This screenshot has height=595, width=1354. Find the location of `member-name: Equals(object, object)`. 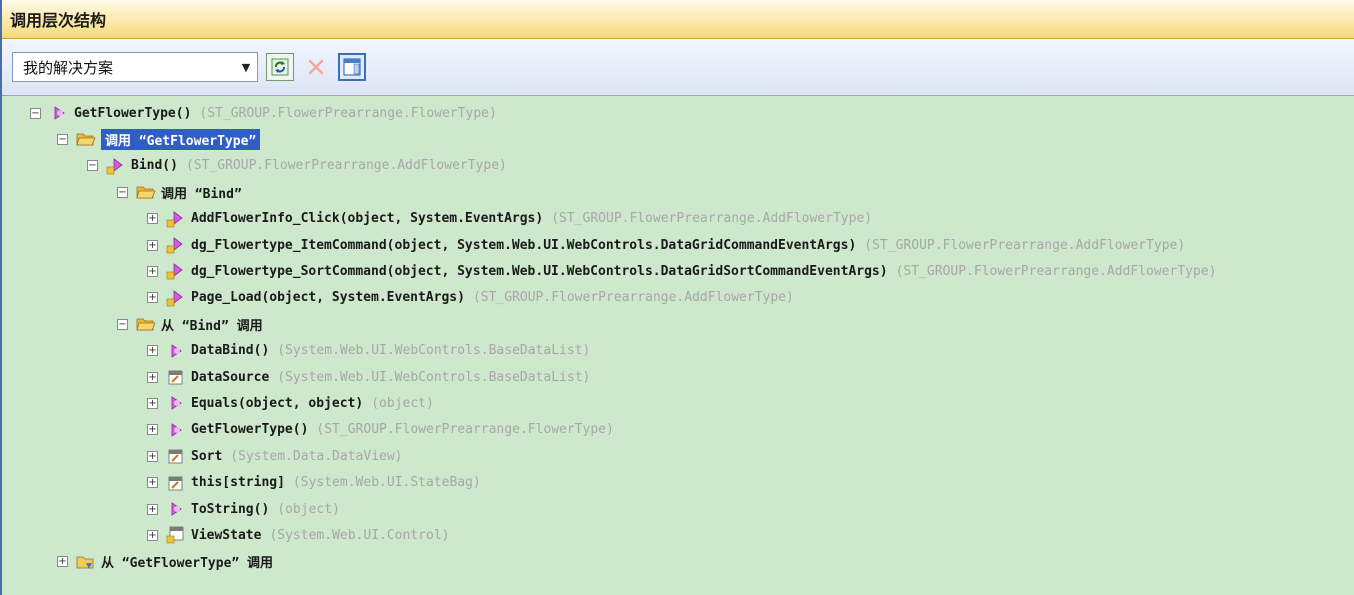

member-name: Equals(object, object) is located at coordinates (277, 403).